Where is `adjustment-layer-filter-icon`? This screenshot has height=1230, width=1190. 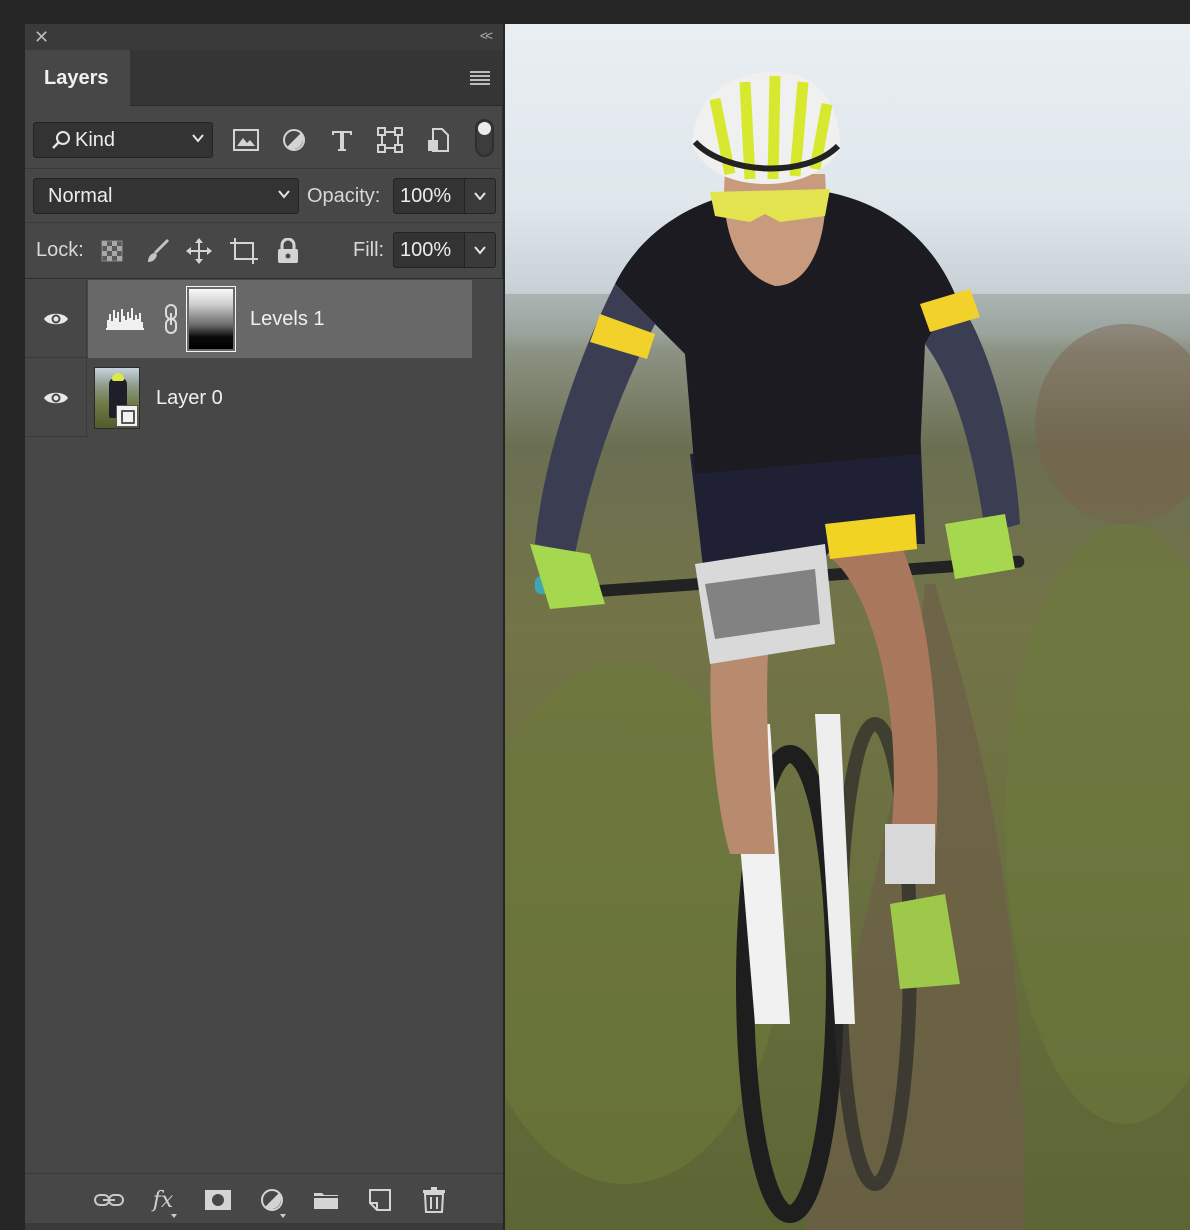 adjustment-layer-filter-icon is located at coordinates (294, 140).